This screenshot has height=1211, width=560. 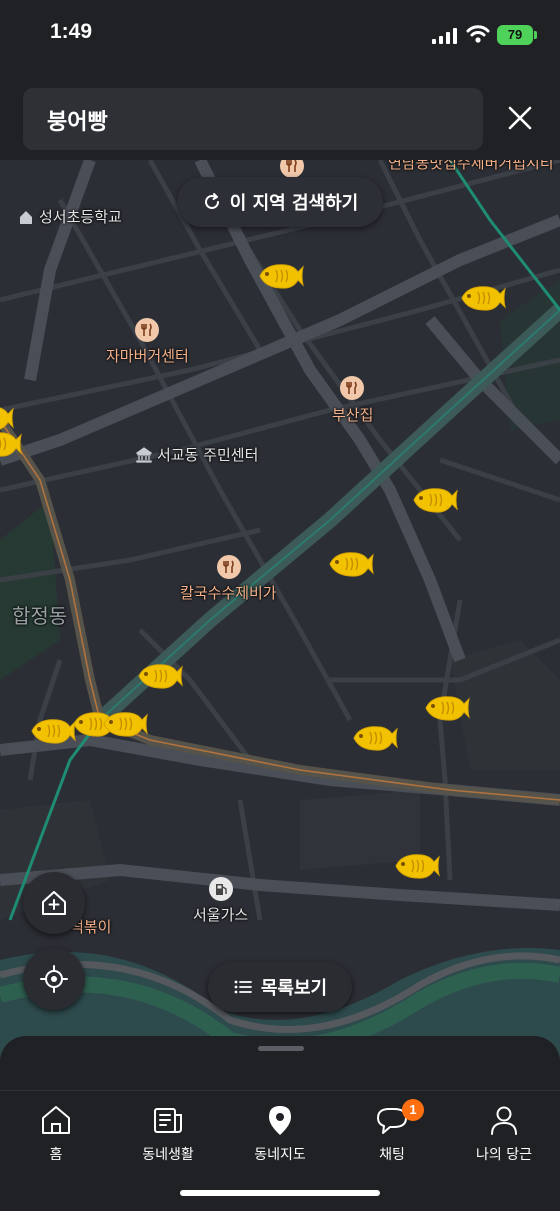 What do you see at coordinates (56, 1155) in the screenshot?
I see `tab-label: 홈` at bounding box center [56, 1155].